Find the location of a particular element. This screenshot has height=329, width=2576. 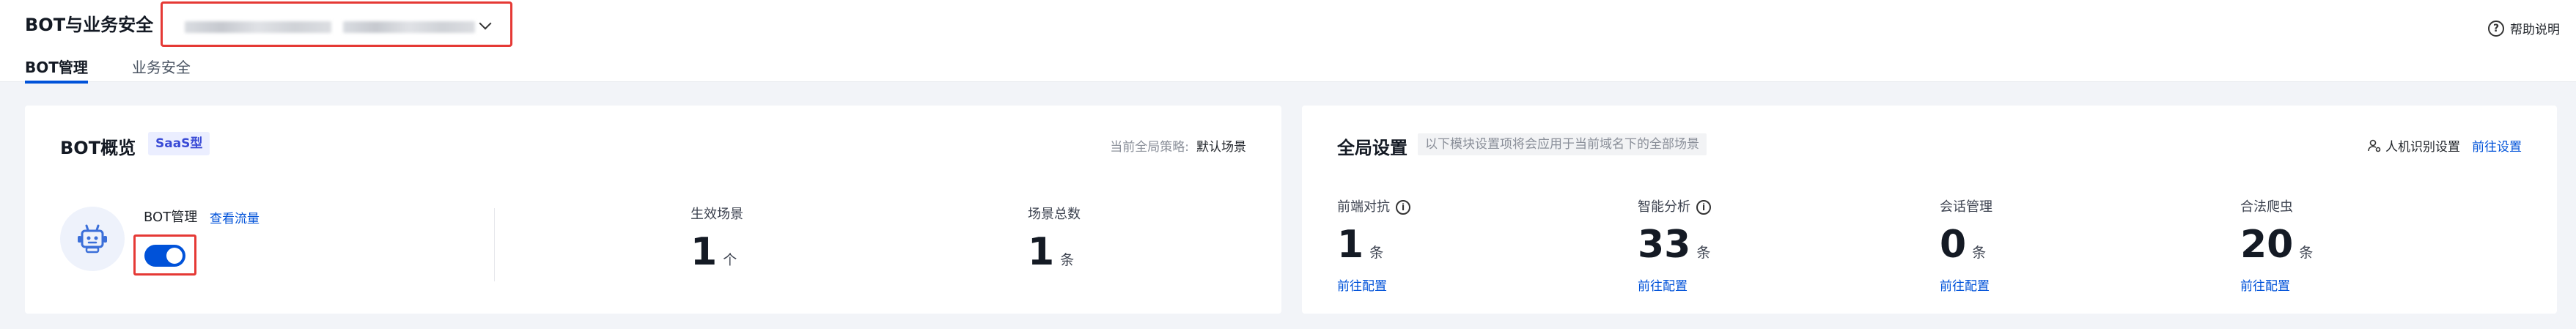

smart-analysis-label: 智能分析 is located at coordinates (1664, 207).